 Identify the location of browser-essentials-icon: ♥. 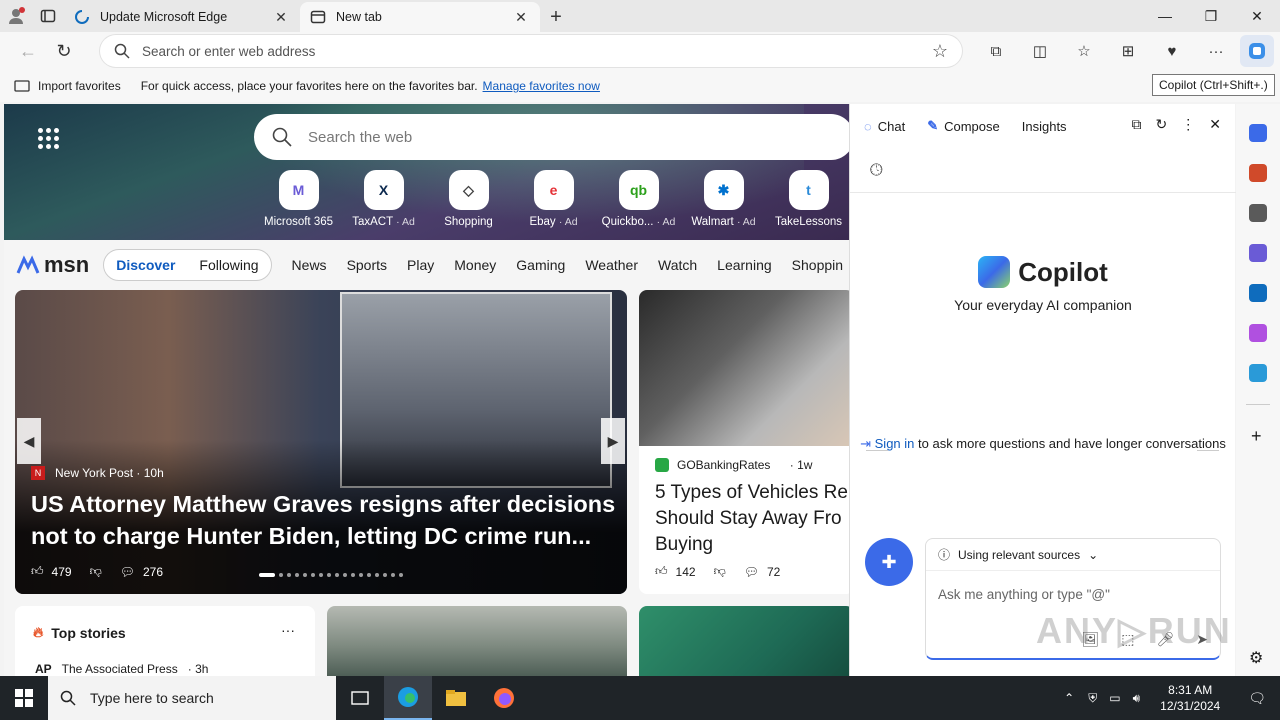
(1172, 51).